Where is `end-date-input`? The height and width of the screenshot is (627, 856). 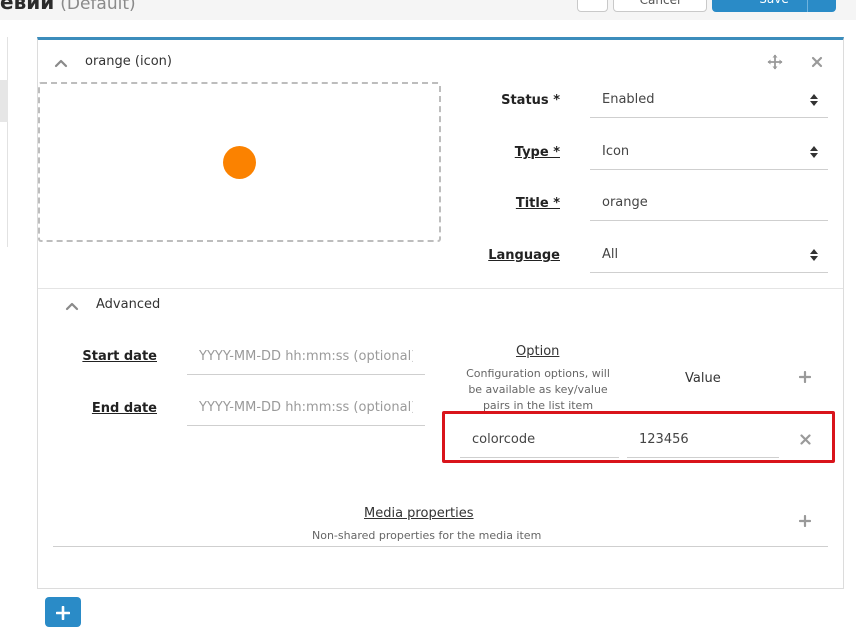 end-date-input is located at coordinates (306, 407).